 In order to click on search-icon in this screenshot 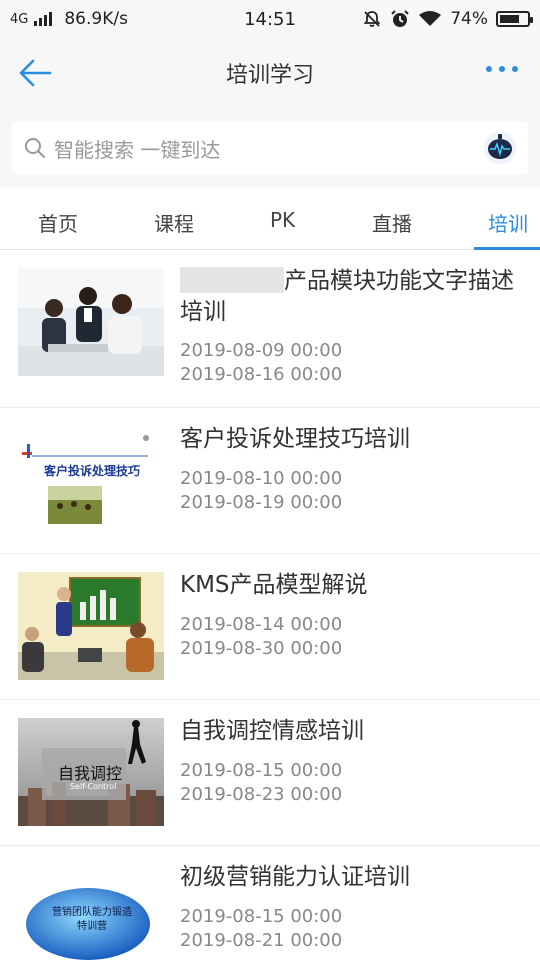, I will do `click(35, 148)`.